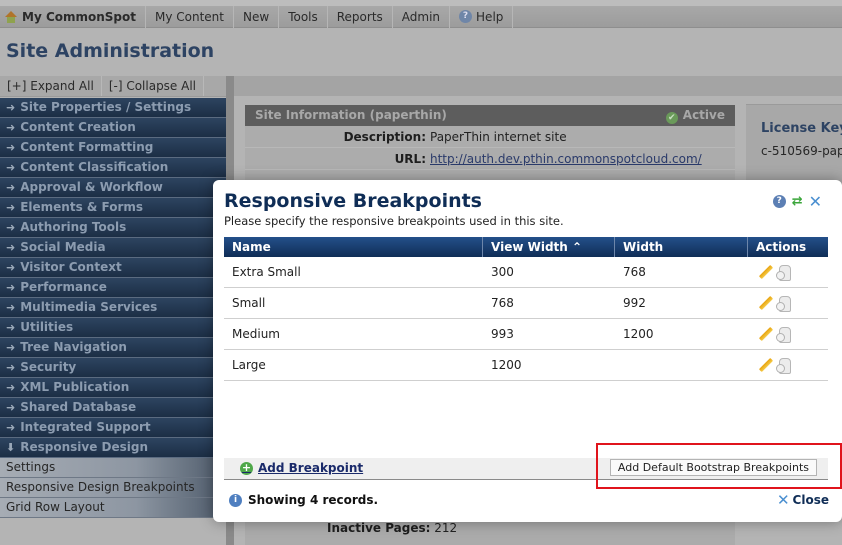 This screenshot has height=545, width=842. Describe the element at coordinates (113, 288) in the screenshot. I see `sidebar-item-performance: ➜ Performance` at that location.